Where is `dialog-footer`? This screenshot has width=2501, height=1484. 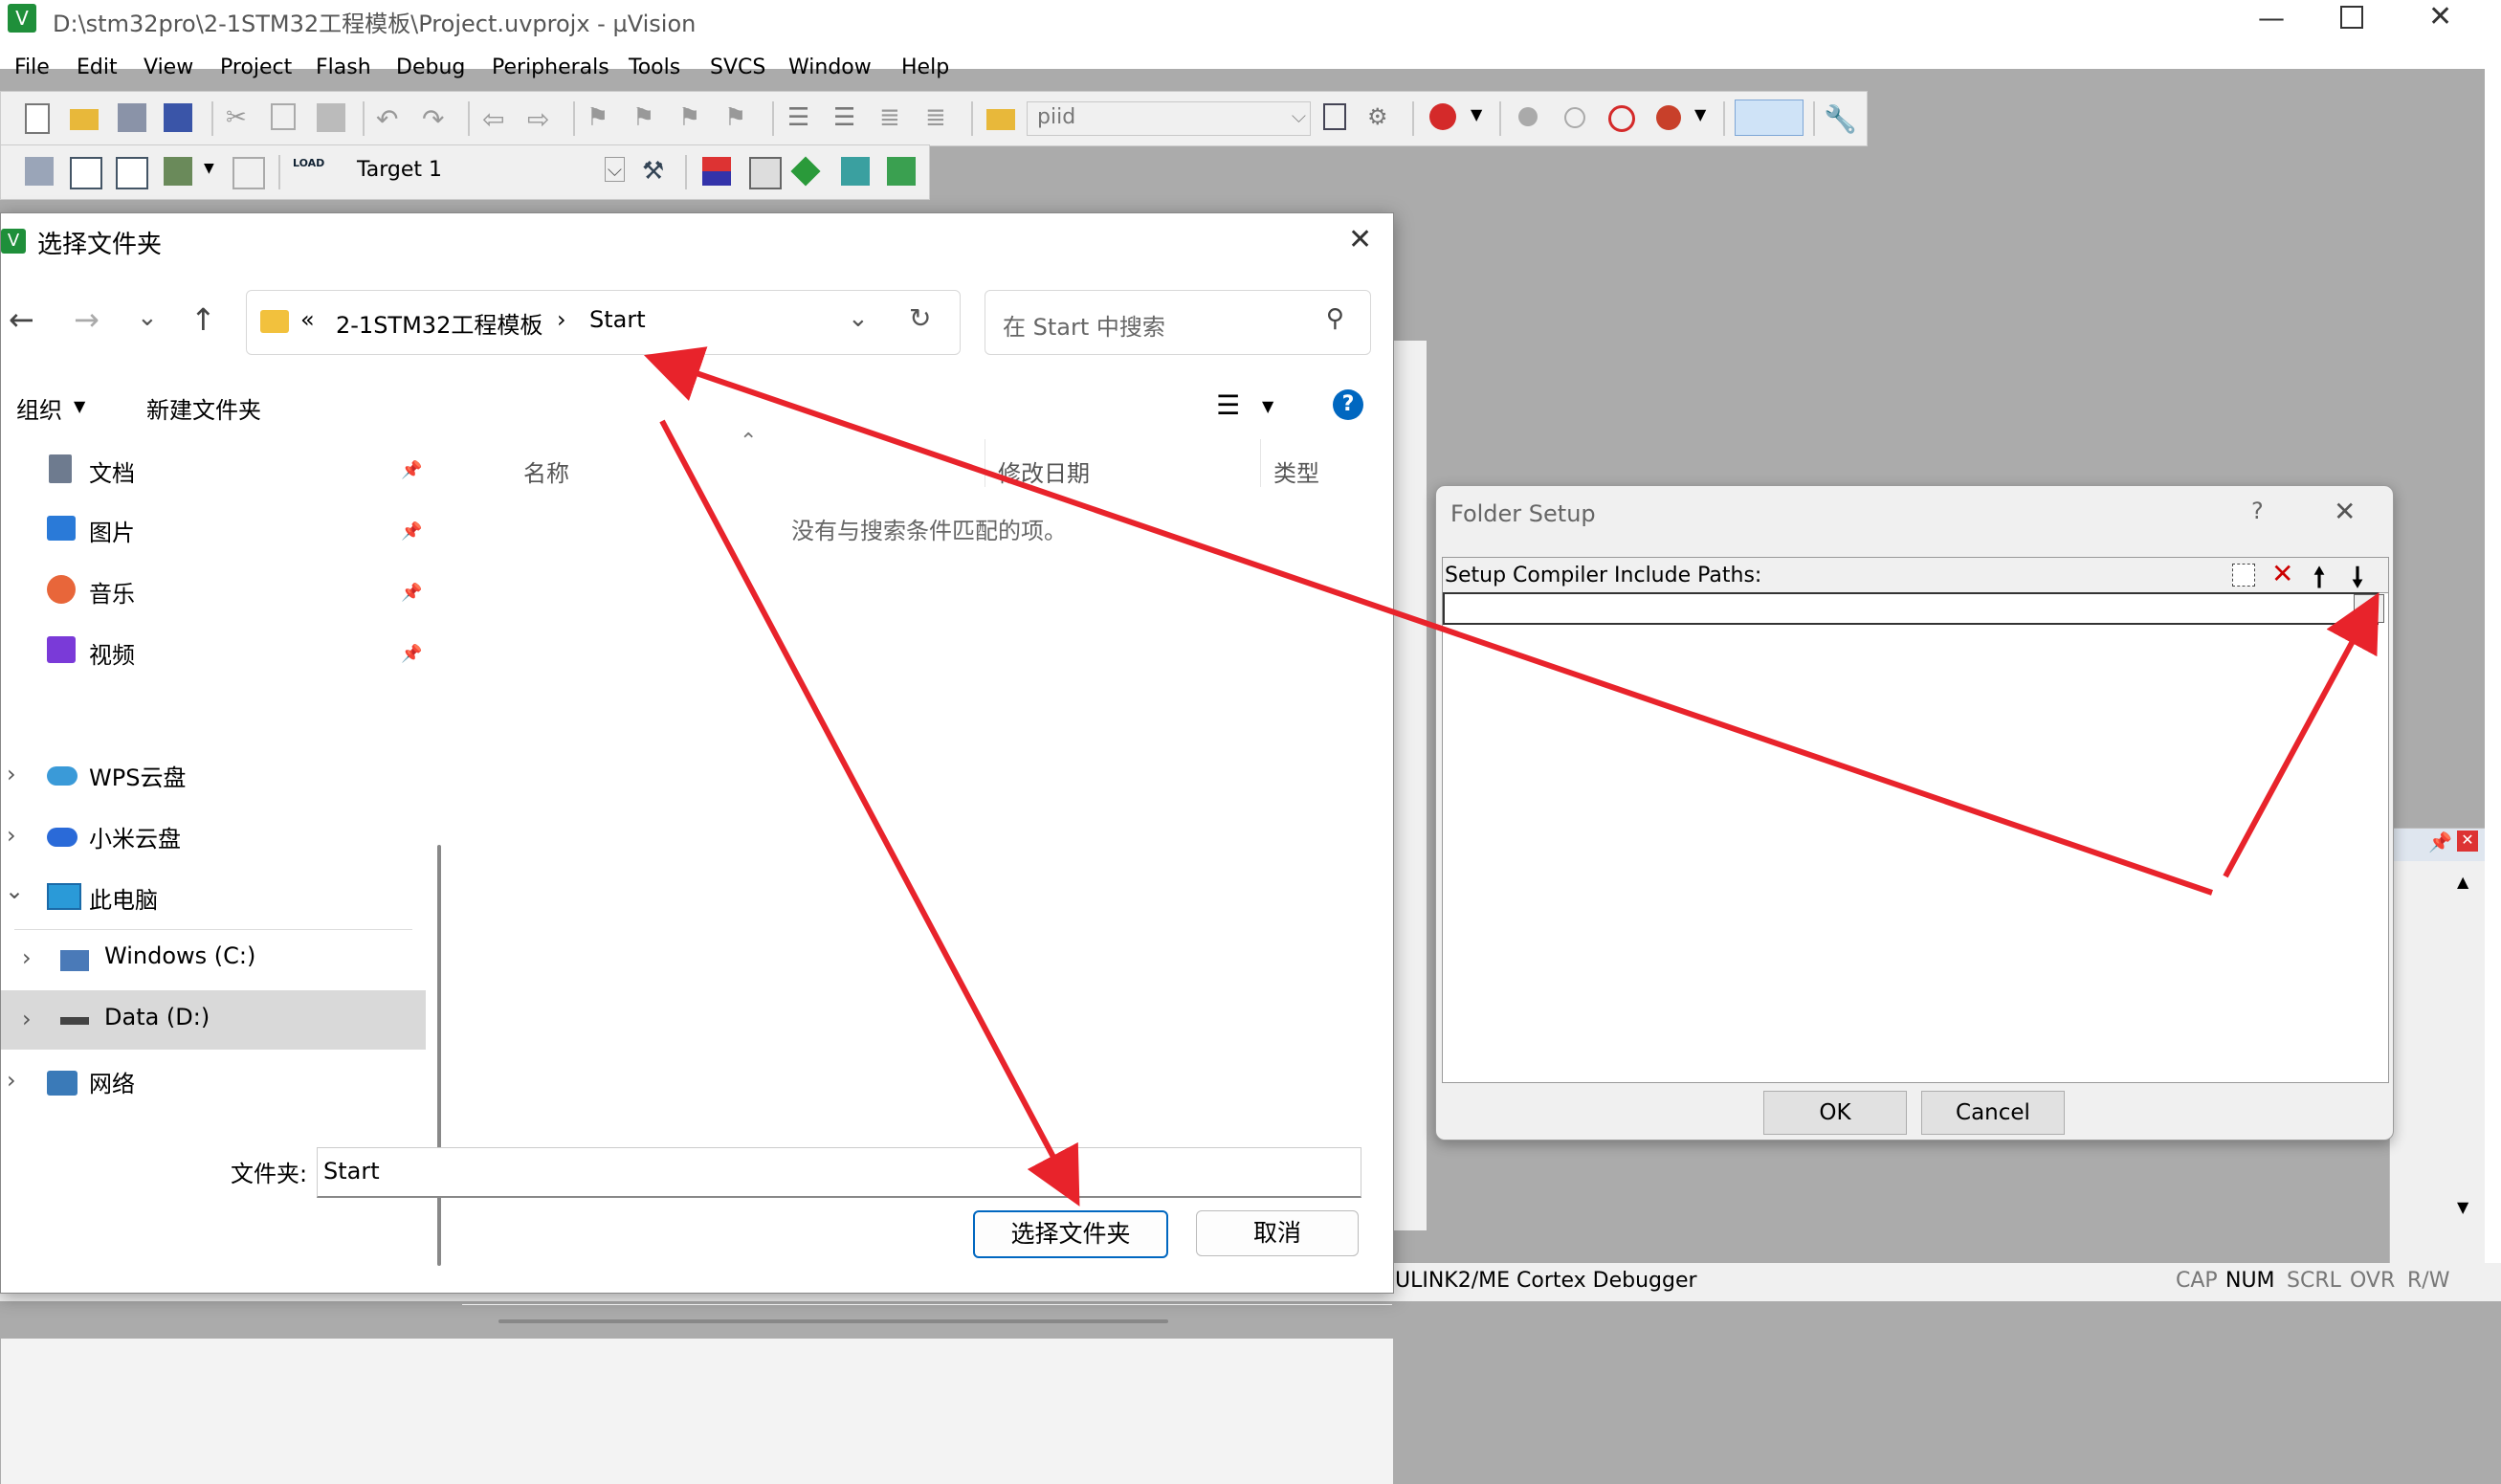 dialog-footer is located at coordinates (697, 1411).